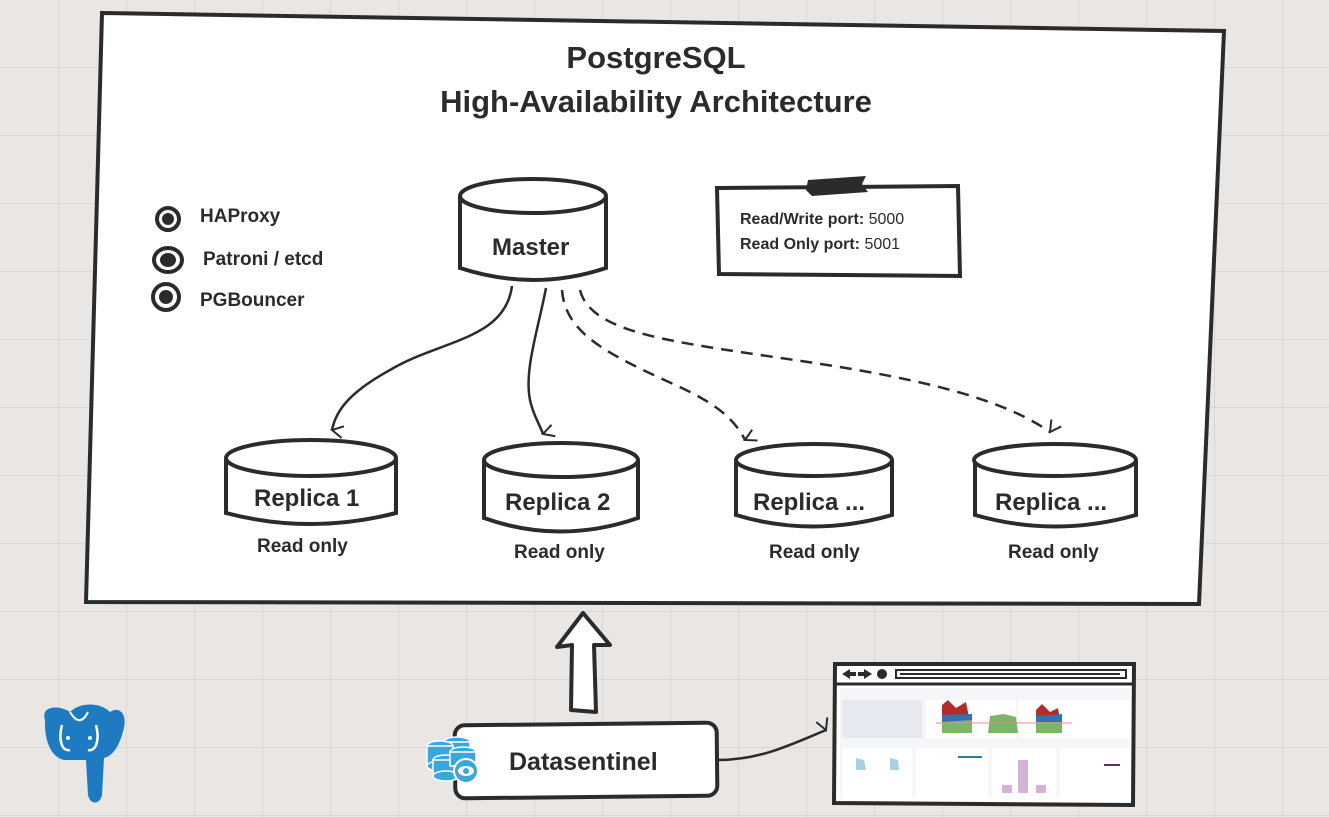 The image size is (1329, 817). I want to click on replica-1-caption: Read only, so click(302, 546).